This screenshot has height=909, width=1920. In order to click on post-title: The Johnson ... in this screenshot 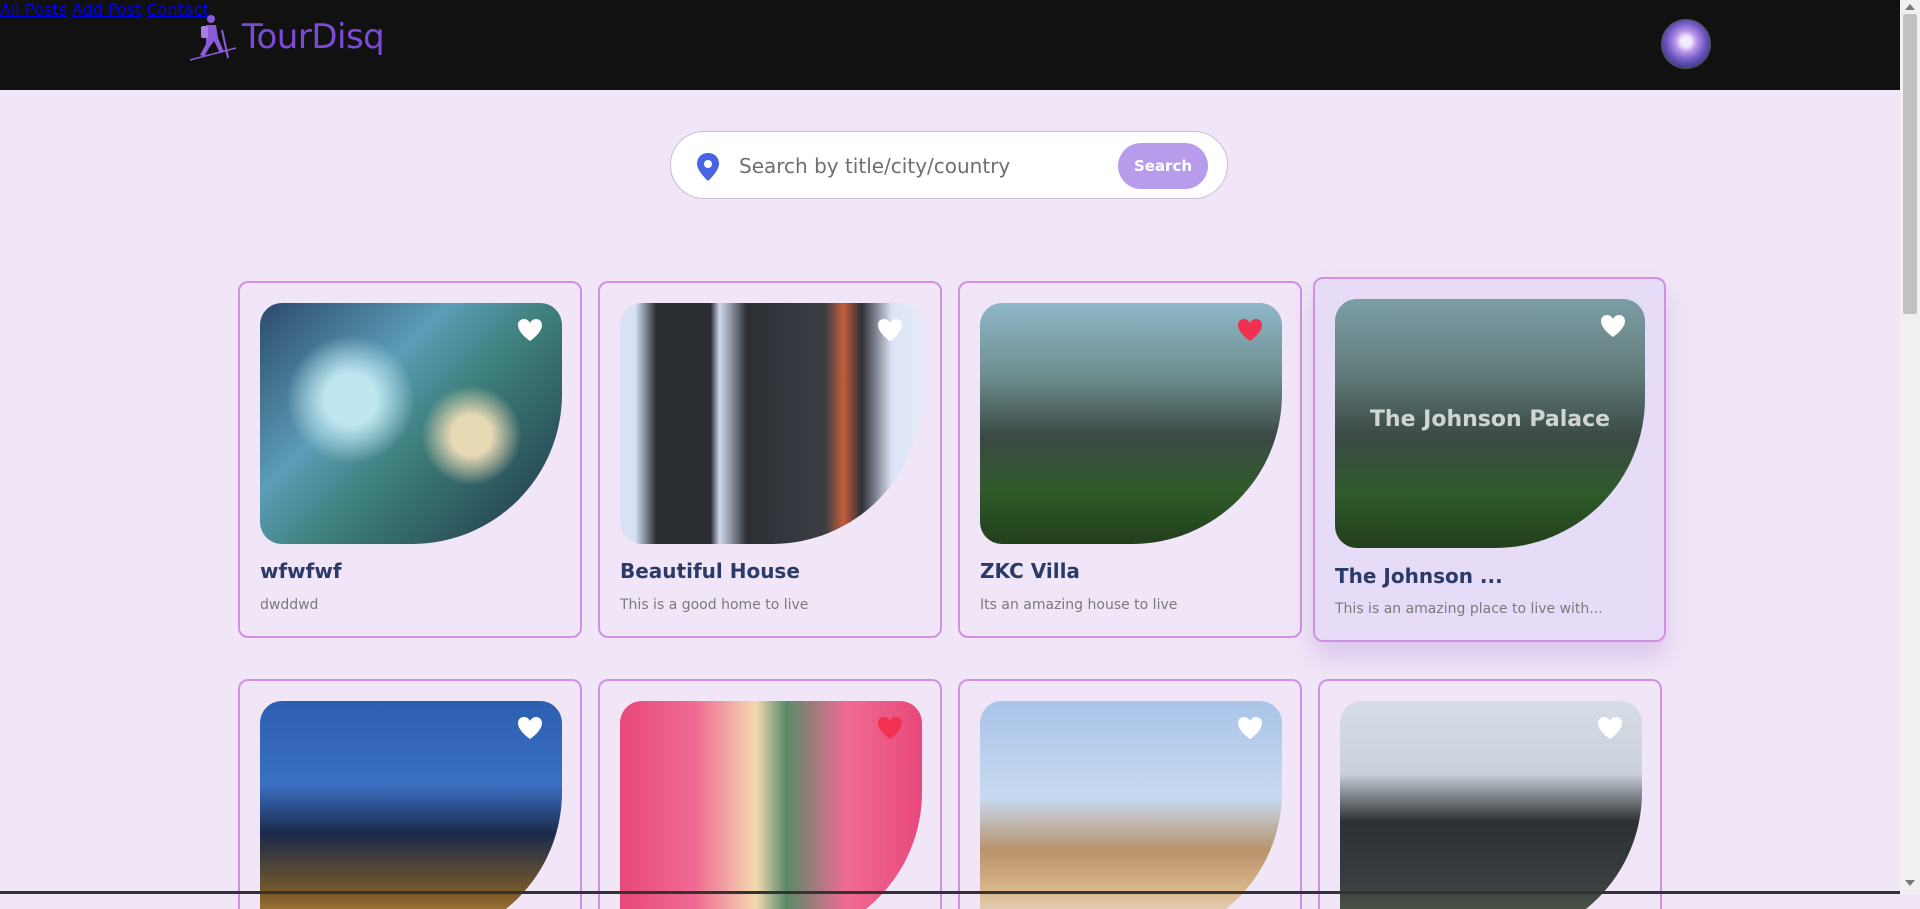, I will do `click(1419, 576)`.